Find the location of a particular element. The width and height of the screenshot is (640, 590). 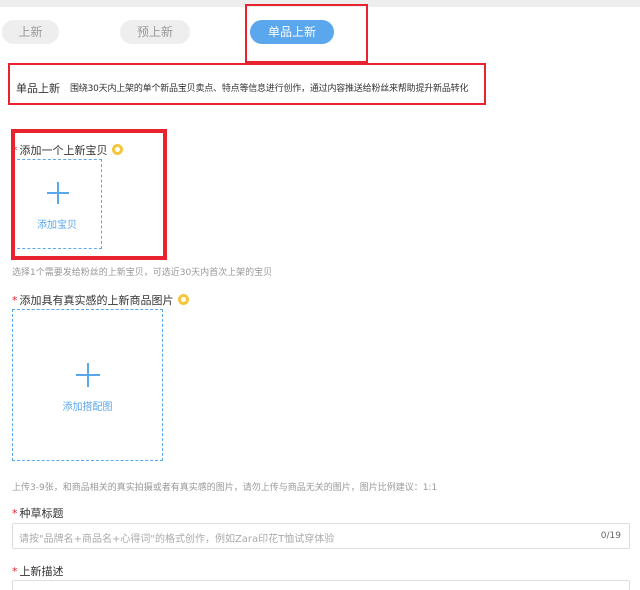

highlight-box-upload is located at coordinates (89, 194).